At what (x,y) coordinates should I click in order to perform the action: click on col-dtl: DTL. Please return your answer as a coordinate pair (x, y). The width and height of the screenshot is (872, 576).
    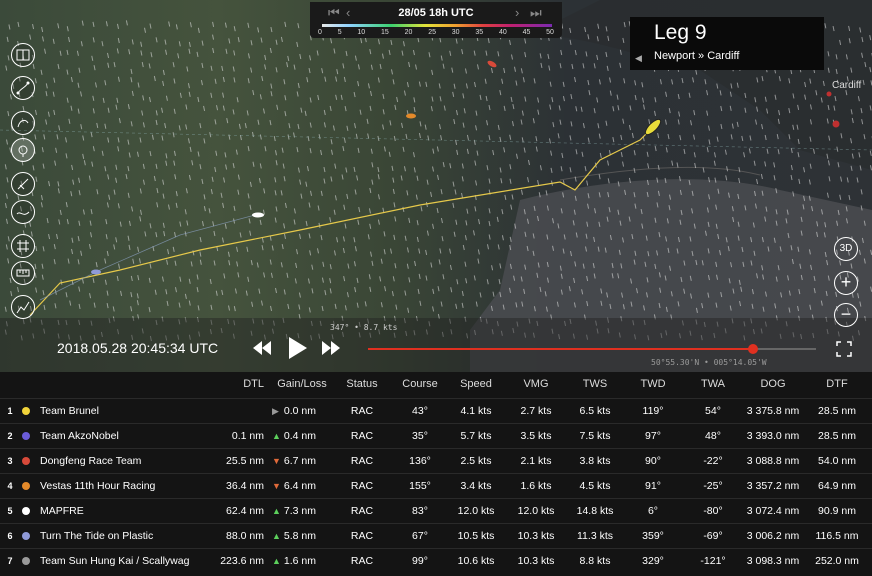
    Looking at the image, I should click on (235, 384).